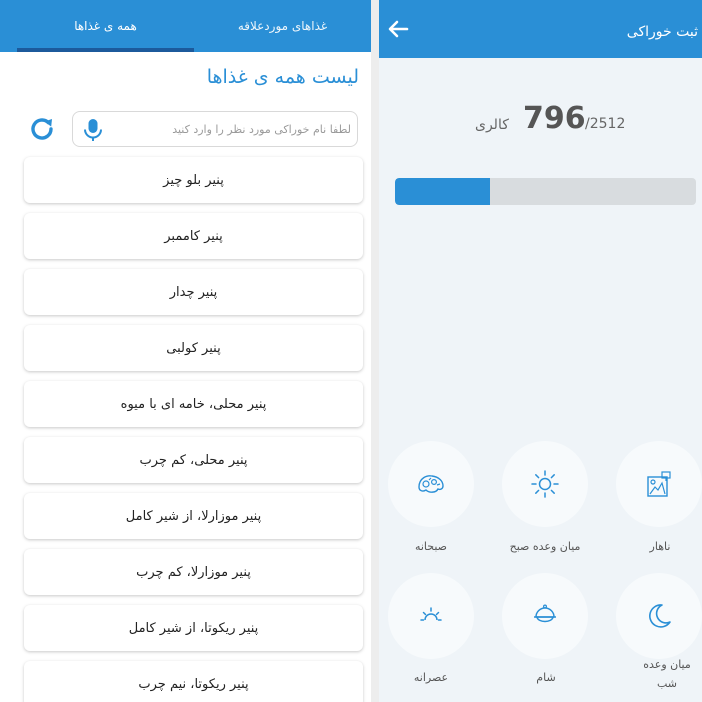 The height and width of the screenshot is (702, 702). What do you see at coordinates (398, 29) in the screenshot?
I see `arrow-left-icon` at bounding box center [398, 29].